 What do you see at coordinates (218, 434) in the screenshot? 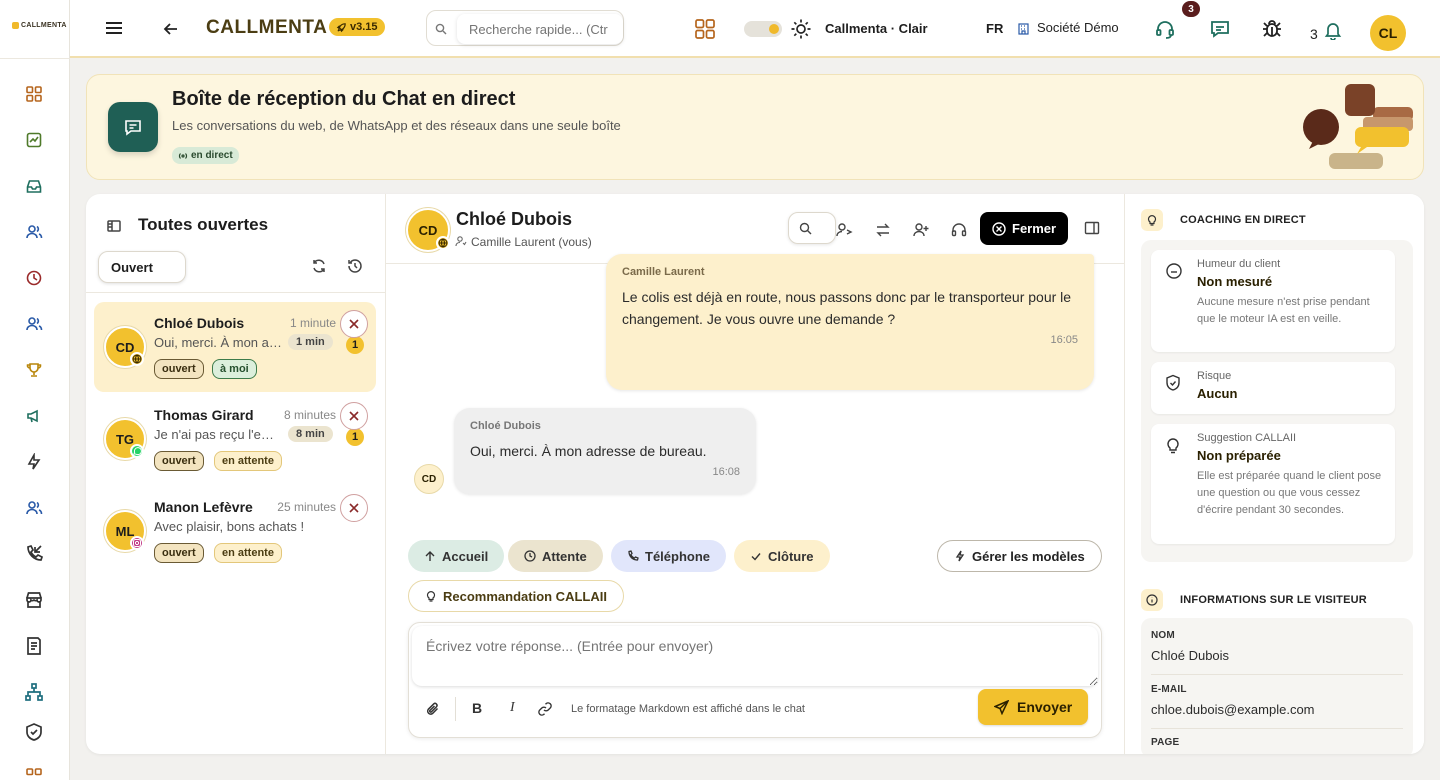
I see `conversation-preview: Je n'ai pas reçu l'email` at bounding box center [218, 434].